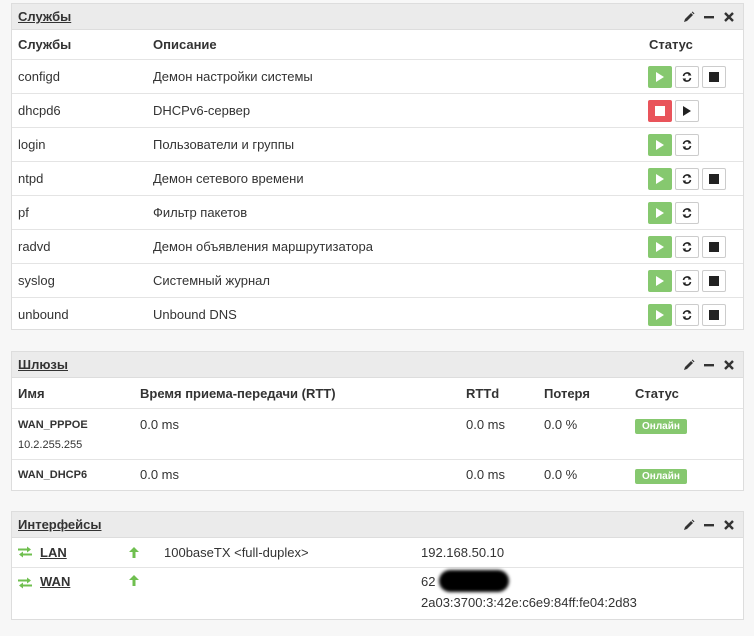  I want to click on service-row-ntpd: ntpd Демон сетевого времени, so click(377, 179).